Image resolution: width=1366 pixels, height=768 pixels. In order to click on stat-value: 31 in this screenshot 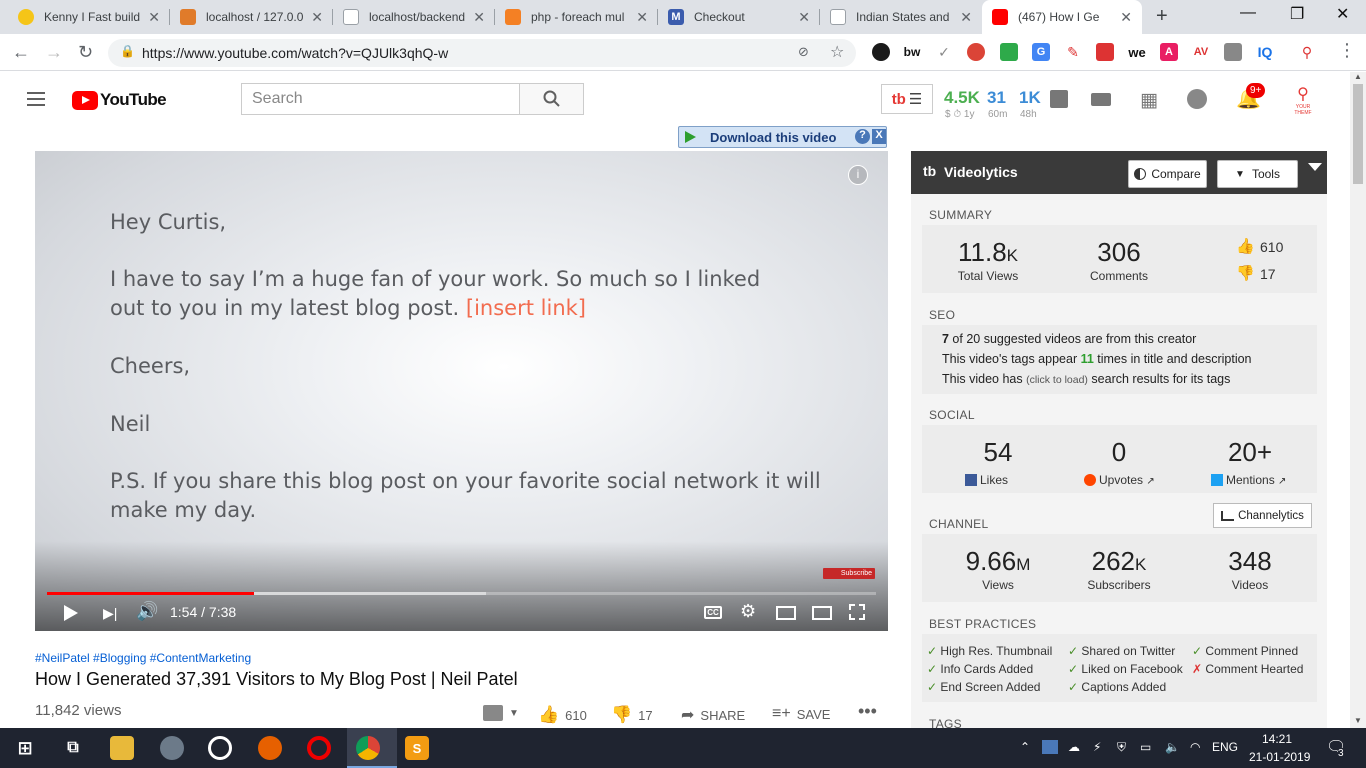, I will do `click(996, 98)`.